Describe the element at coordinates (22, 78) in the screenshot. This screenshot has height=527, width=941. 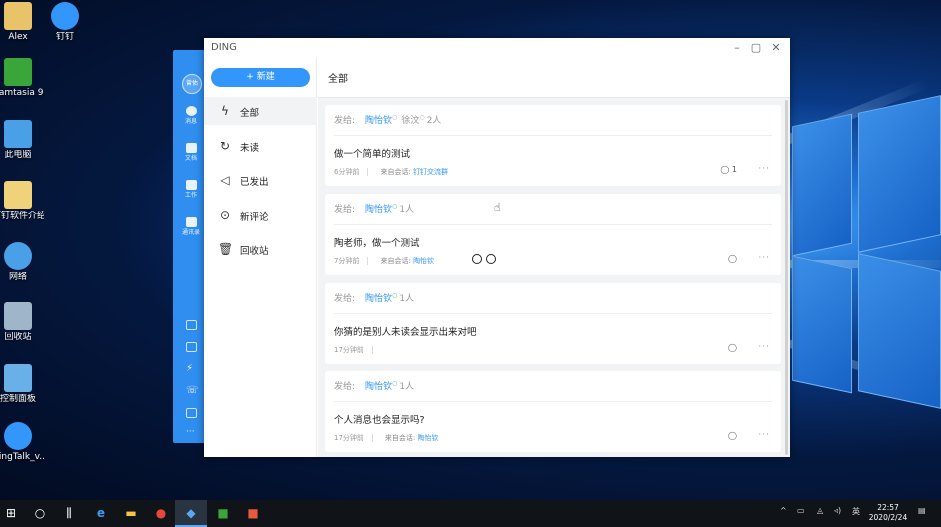
I see `desktop-icon-camtasia: Camtasia 9` at that location.